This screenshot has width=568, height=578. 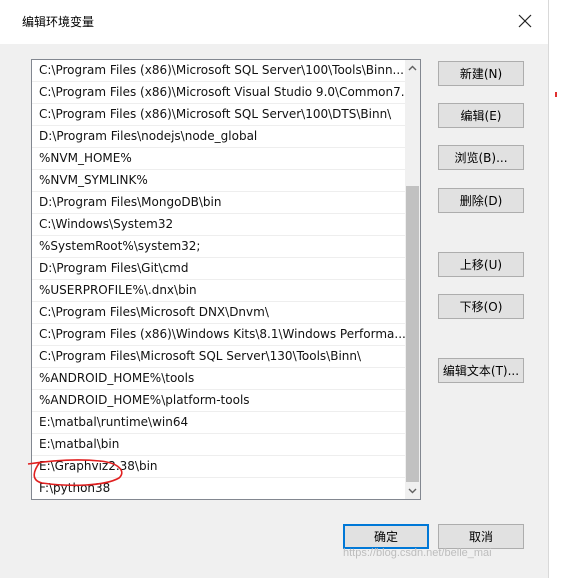 What do you see at coordinates (481, 536) in the screenshot?
I see `cancel-button: 取消` at bounding box center [481, 536].